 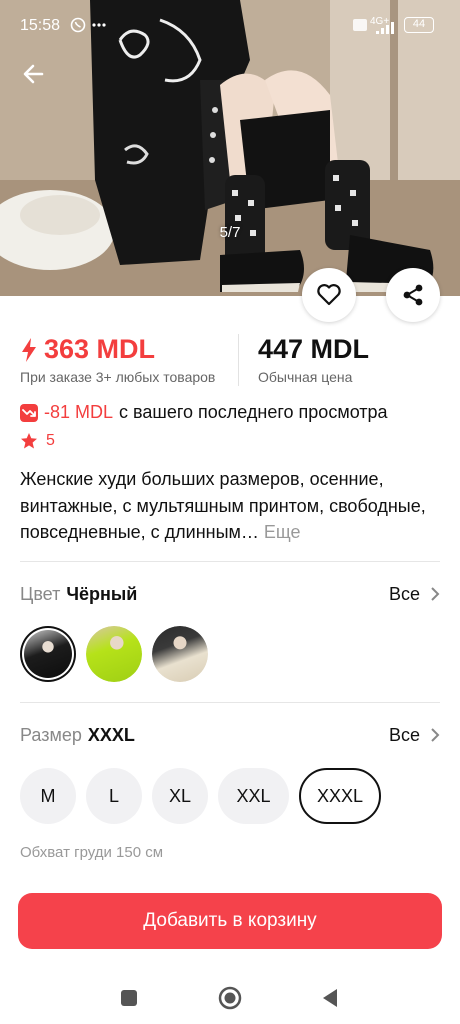 I want to click on image-page-indicator: 5/7, so click(x=230, y=232).